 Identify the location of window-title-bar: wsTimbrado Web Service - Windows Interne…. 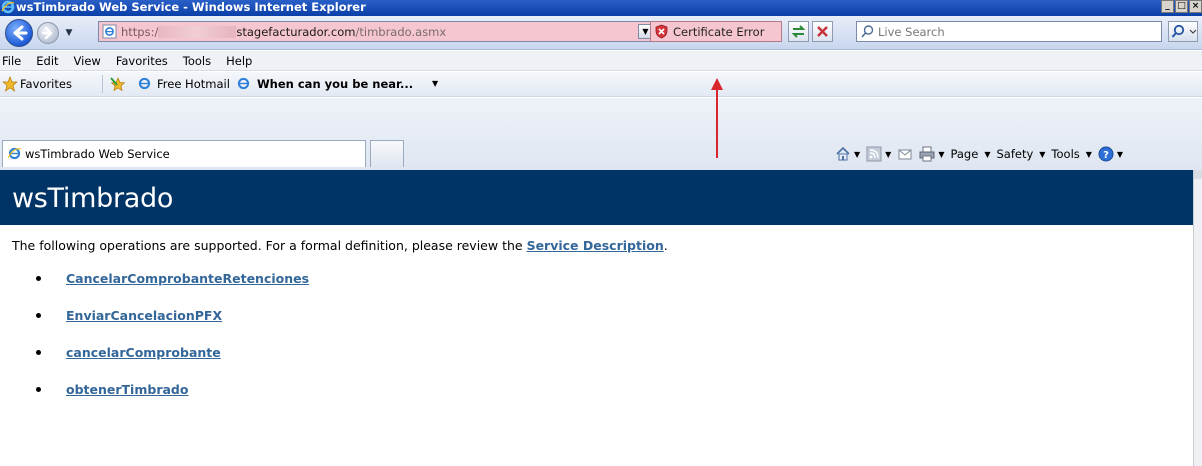
(601, 8).